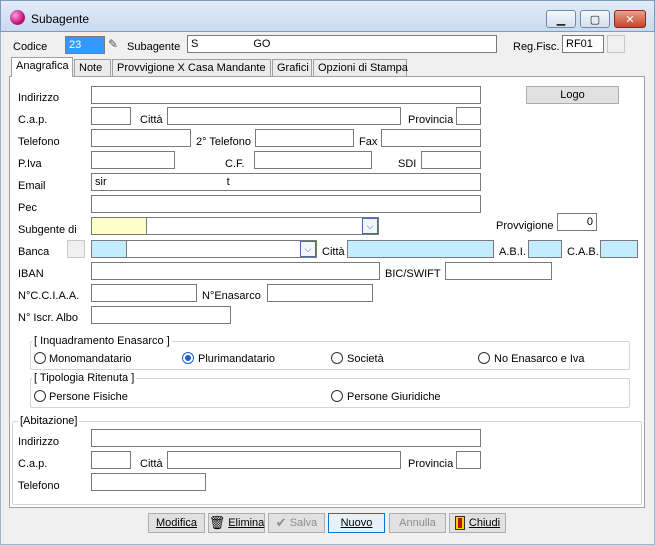  What do you see at coordinates (333, 252) in the screenshot?
I see `citta-banca-label: Città` at bounding box center [333, 252].